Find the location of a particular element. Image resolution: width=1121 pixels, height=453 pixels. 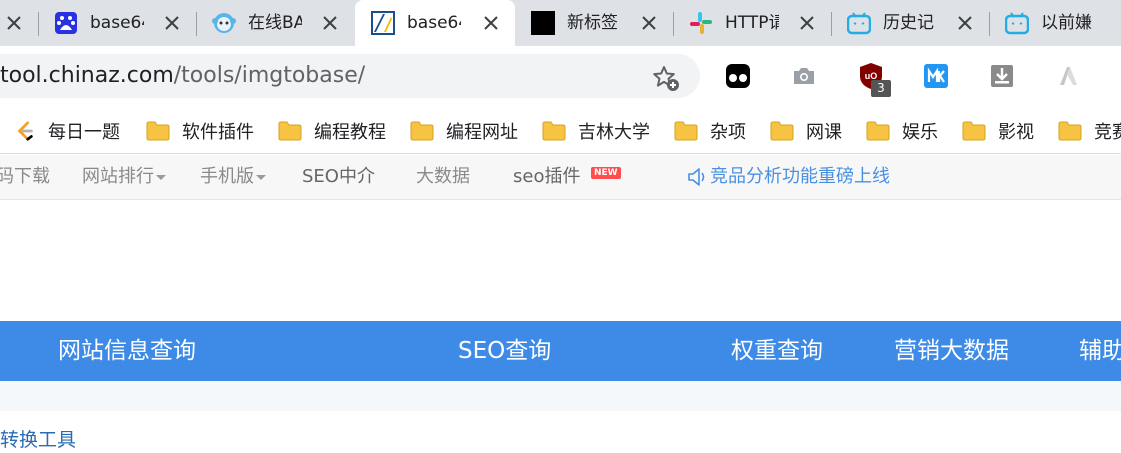

ublock-extension: uO 3 is located at coordinates (875, 80).